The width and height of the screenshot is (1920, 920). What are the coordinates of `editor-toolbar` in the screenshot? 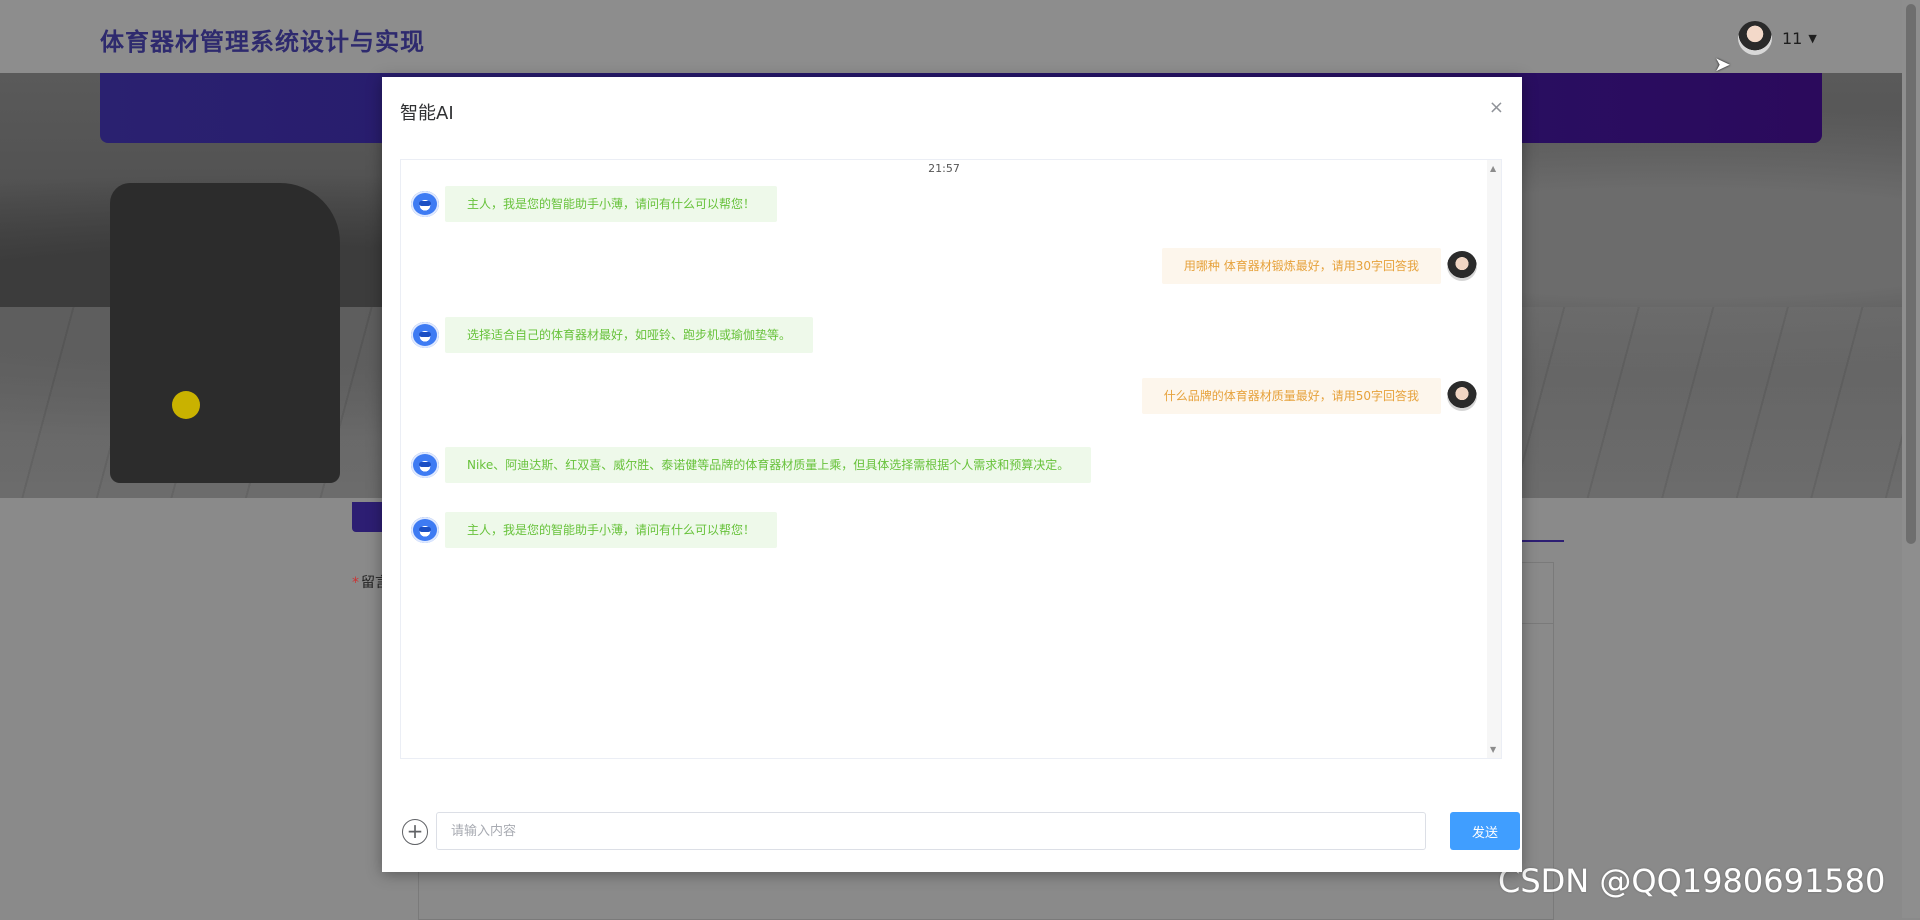 It's located at (1536, 593).